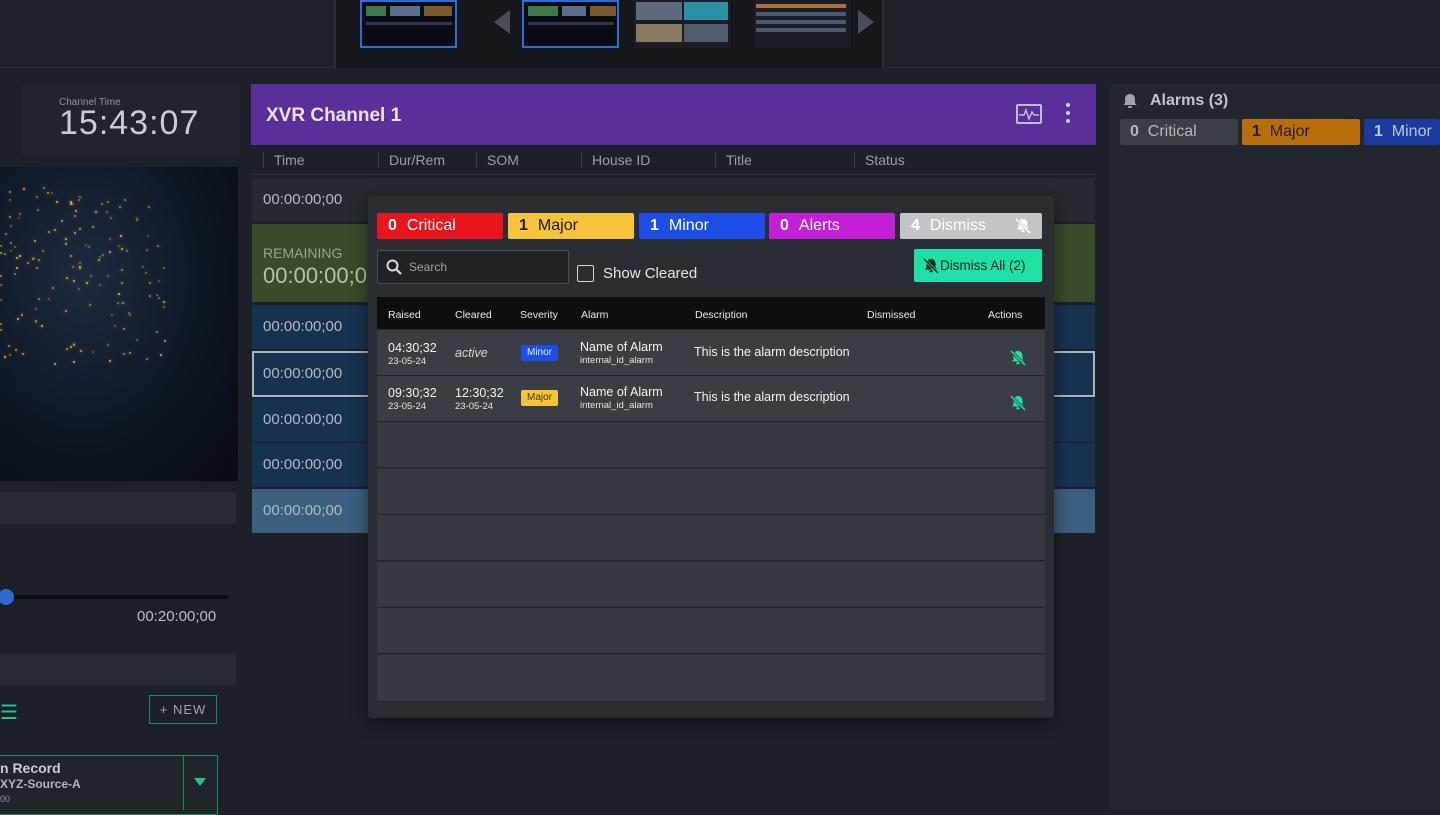 This screenshot has height=815, width=1440. I want to click on filter-chip-dismiss: 4 Dismiss, so click(971, 226).